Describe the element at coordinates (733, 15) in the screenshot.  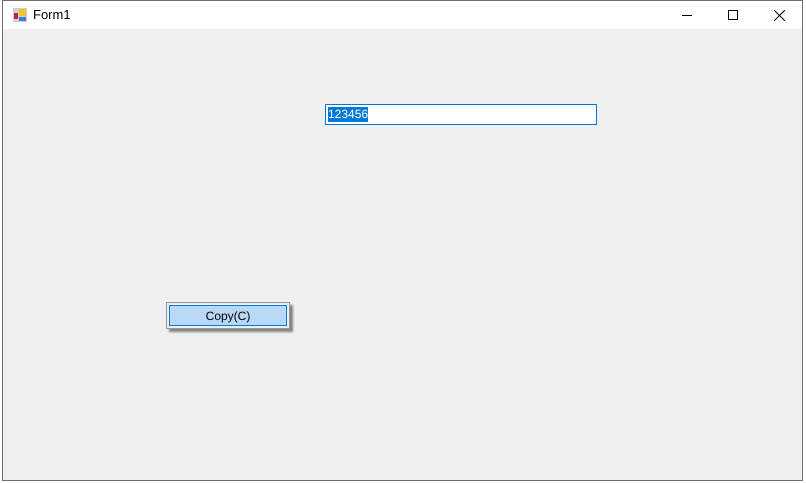
I see `maximize-icon` at that location.